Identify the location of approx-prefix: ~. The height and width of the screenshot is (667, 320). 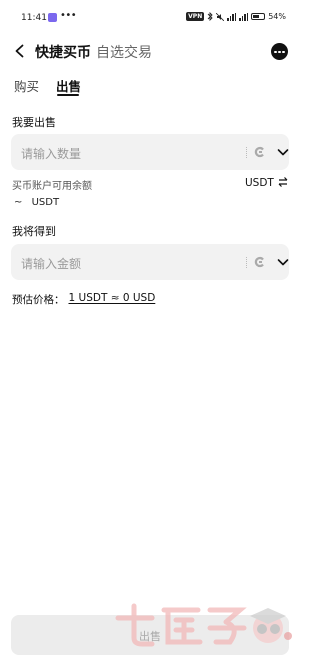
(18, 202).